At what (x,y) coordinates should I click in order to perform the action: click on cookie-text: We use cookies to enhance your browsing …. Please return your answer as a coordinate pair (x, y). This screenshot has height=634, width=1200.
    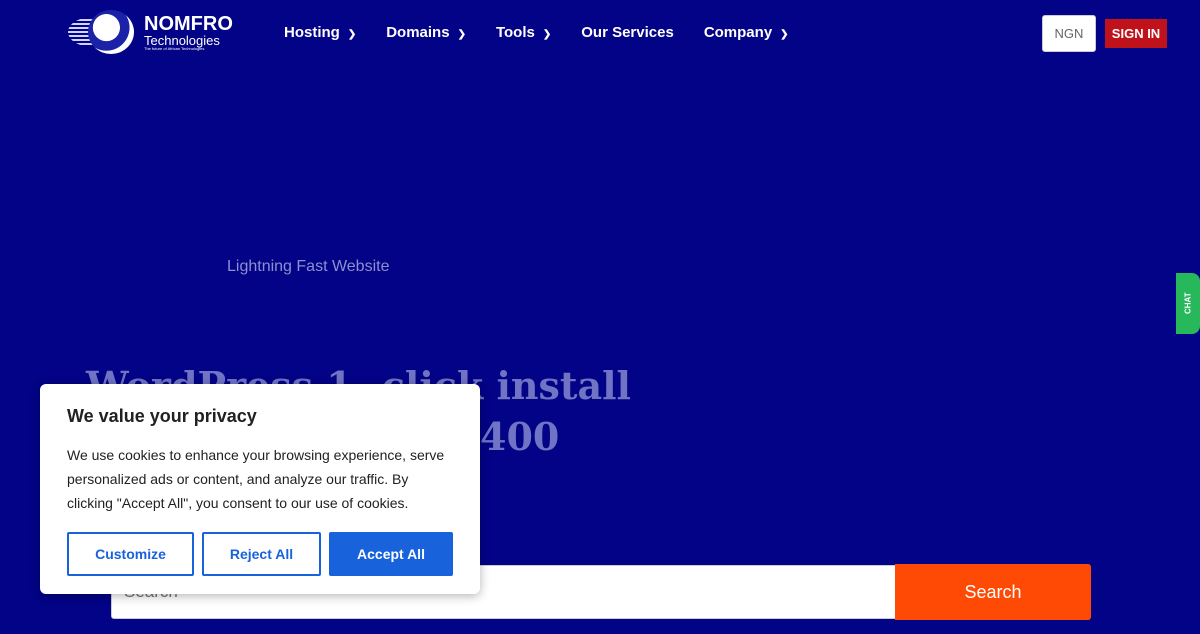
    Looking at the image, I should click on (256, 479).